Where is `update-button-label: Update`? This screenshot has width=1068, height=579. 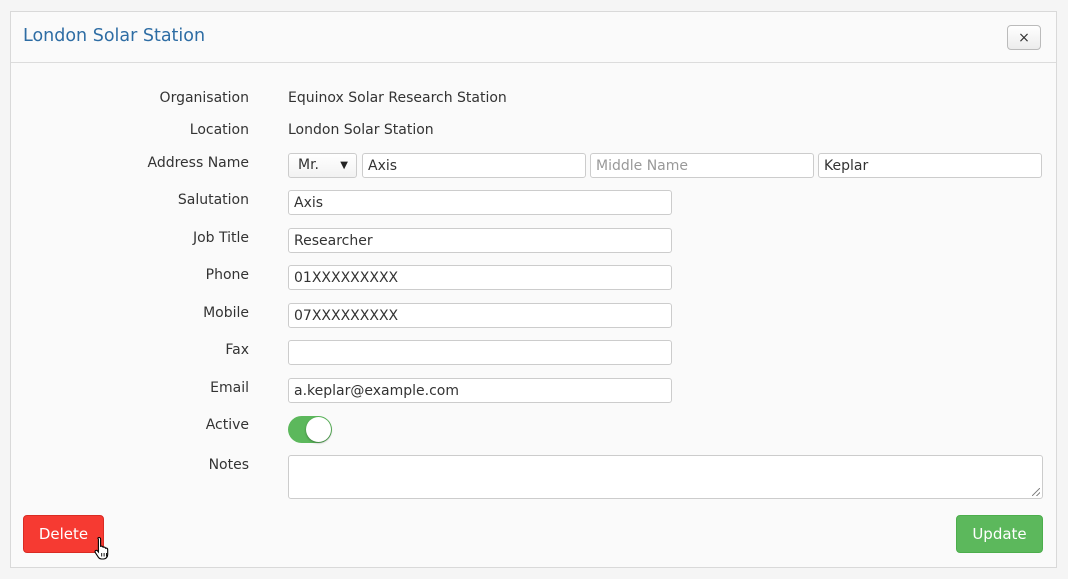 update-button-label: Update is located at coordinates (999, 534).